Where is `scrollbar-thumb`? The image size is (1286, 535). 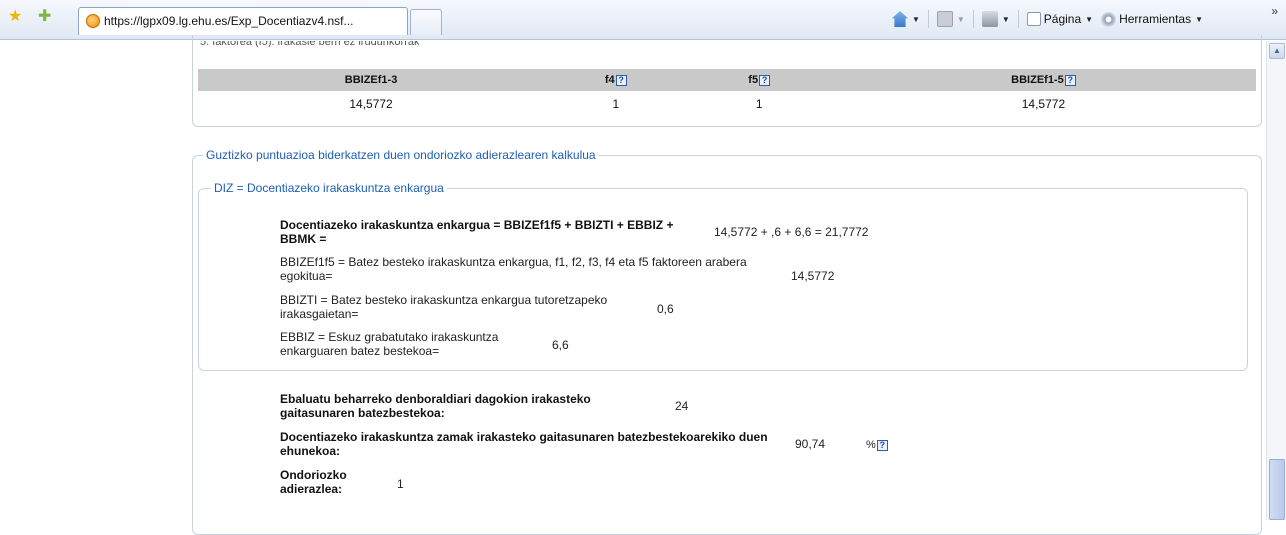
scrollbar-thumb is located at coordinates (1277, 489).